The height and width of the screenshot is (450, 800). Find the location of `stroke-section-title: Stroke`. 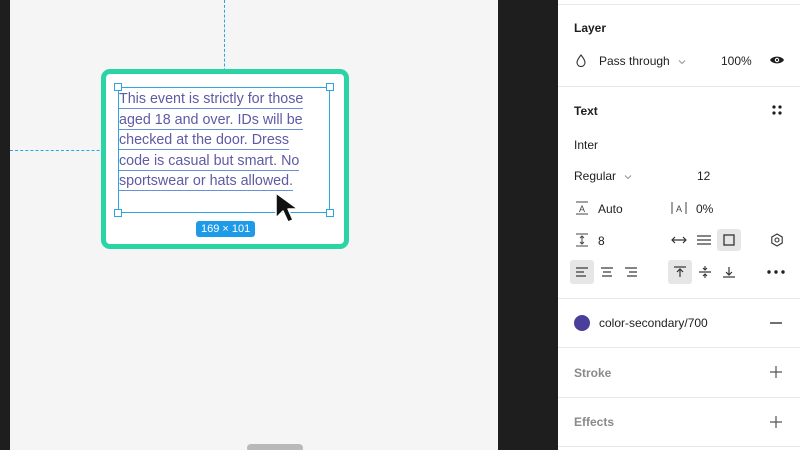

stroke-section-title: Stroke is located at coordinates (593, 373).